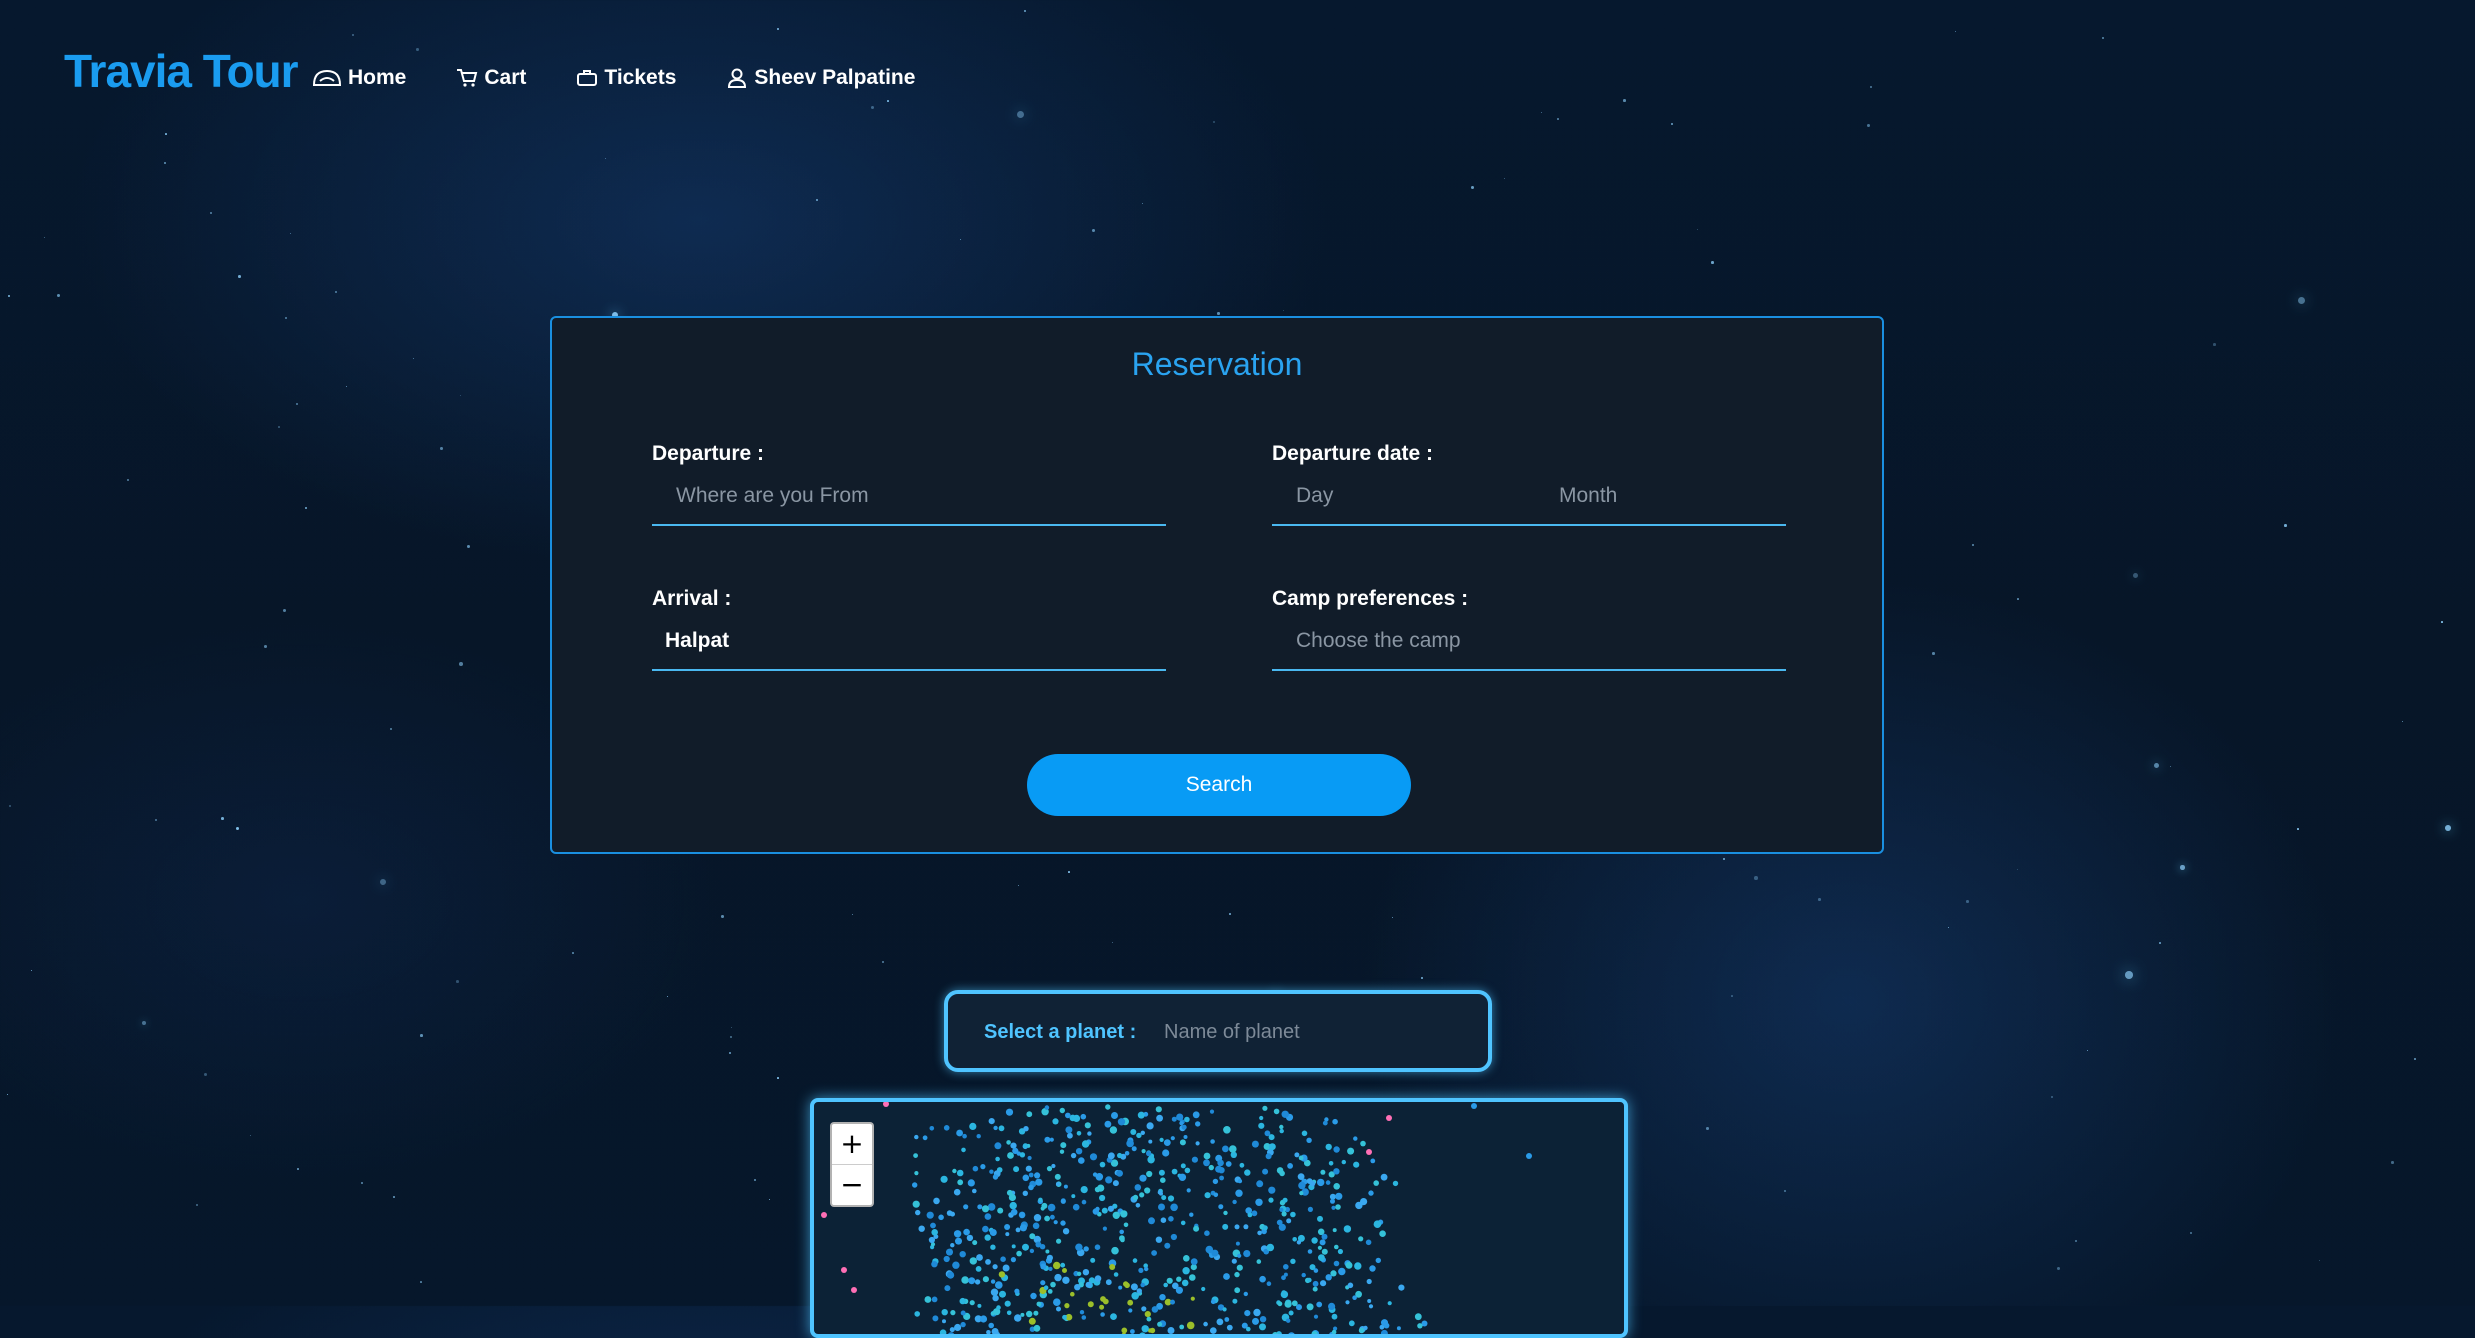 This screenshot has height=1338, width=2475. Describe the element at coordinates (1588, 496) in the screenshot. I see `month-select: Month` at that location.